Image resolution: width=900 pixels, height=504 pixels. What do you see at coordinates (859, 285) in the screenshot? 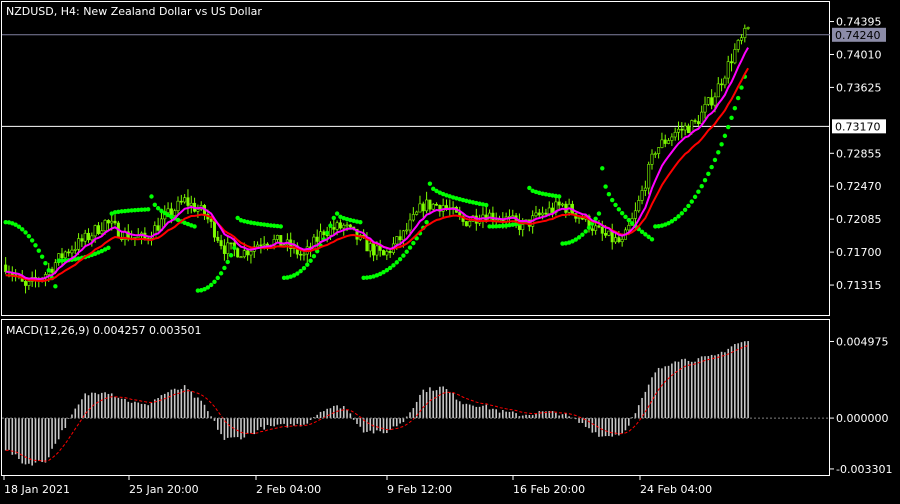
I see `price-tick-label: 0.71315` at bounding box center [859, 285].